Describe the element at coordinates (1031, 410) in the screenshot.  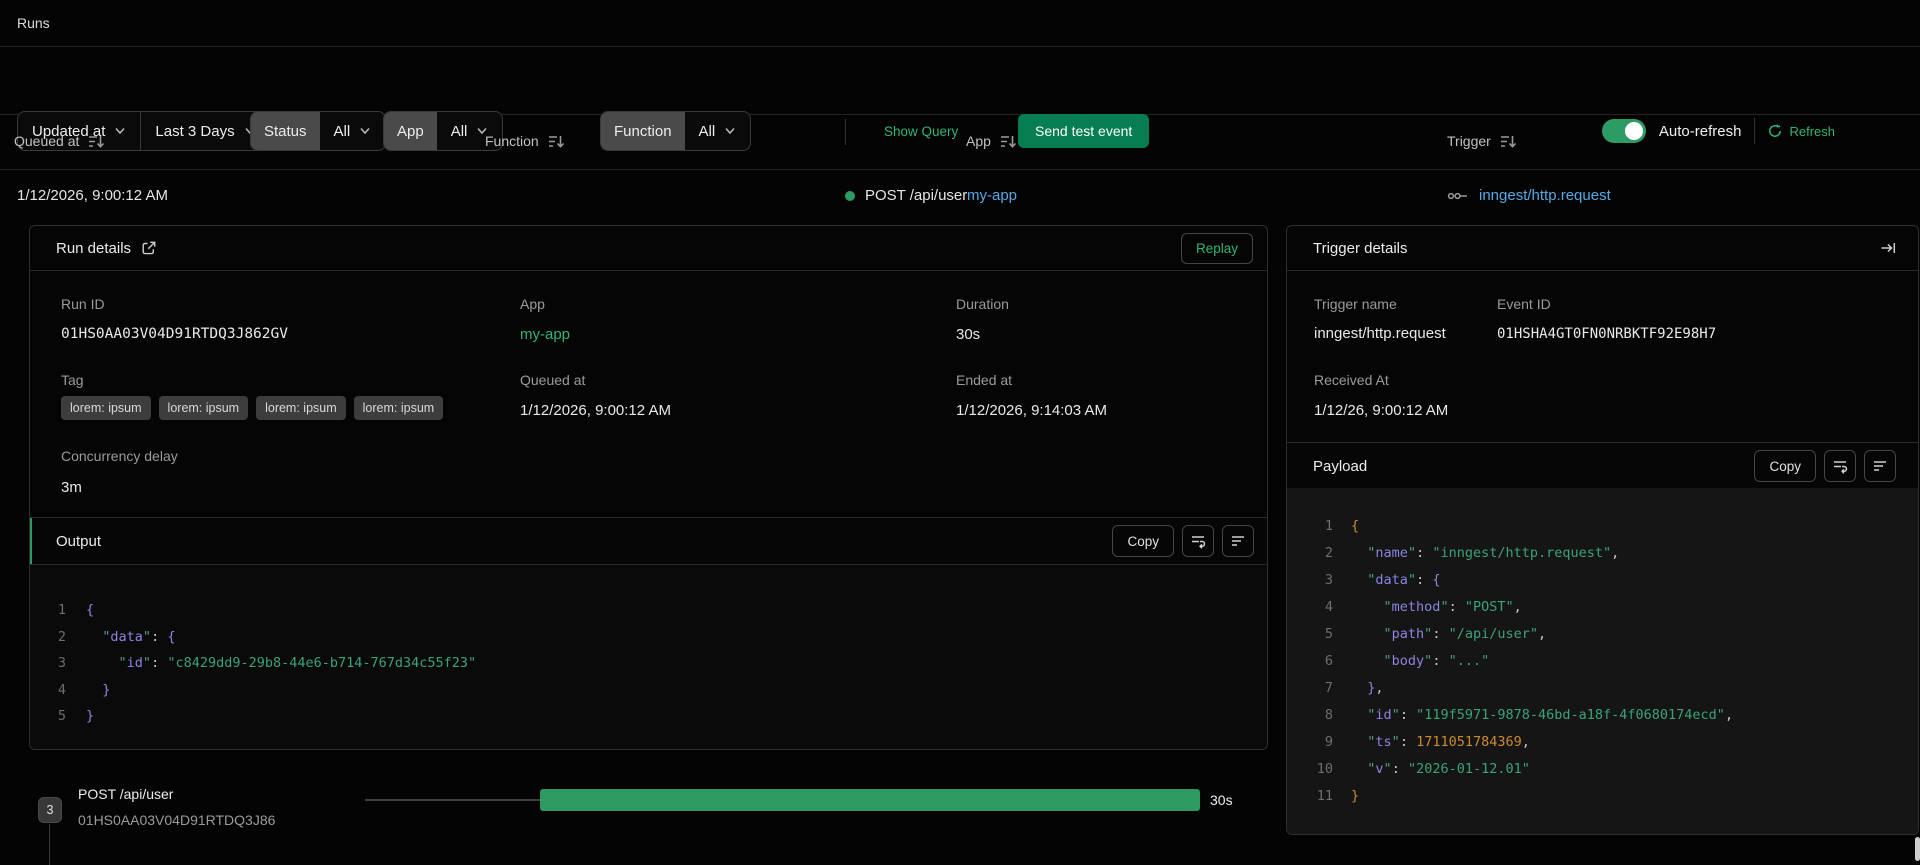
I see `ended-at-value: 1/12/2026, 9:14:03 AM` at that location.